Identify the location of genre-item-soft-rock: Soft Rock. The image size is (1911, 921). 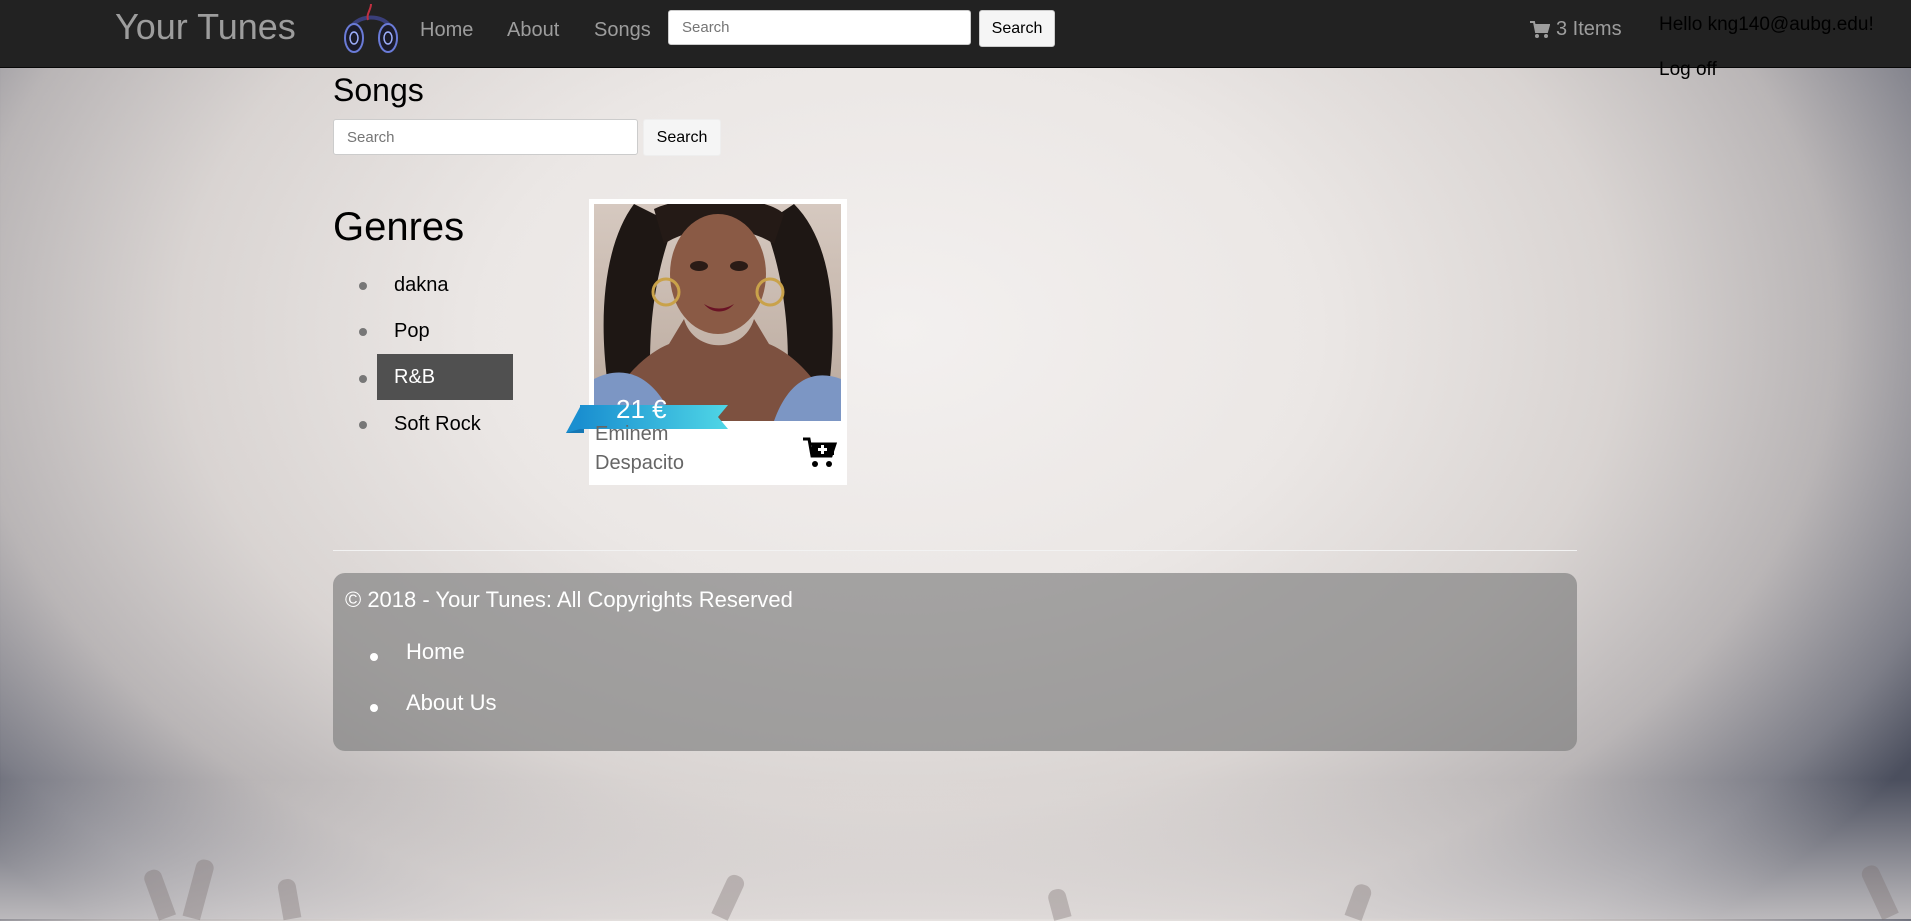
(445, 424).